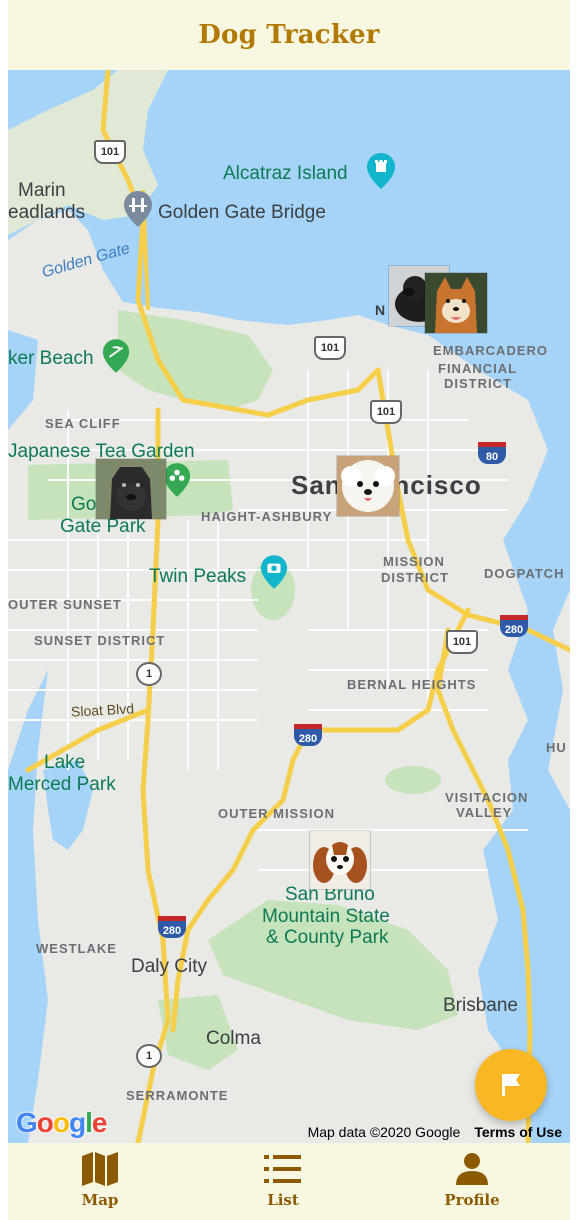  What do you see at coordinates (283, 1200) in the screenshot?
I see `tab-list-label: List` at bounding box center [283, 1200].